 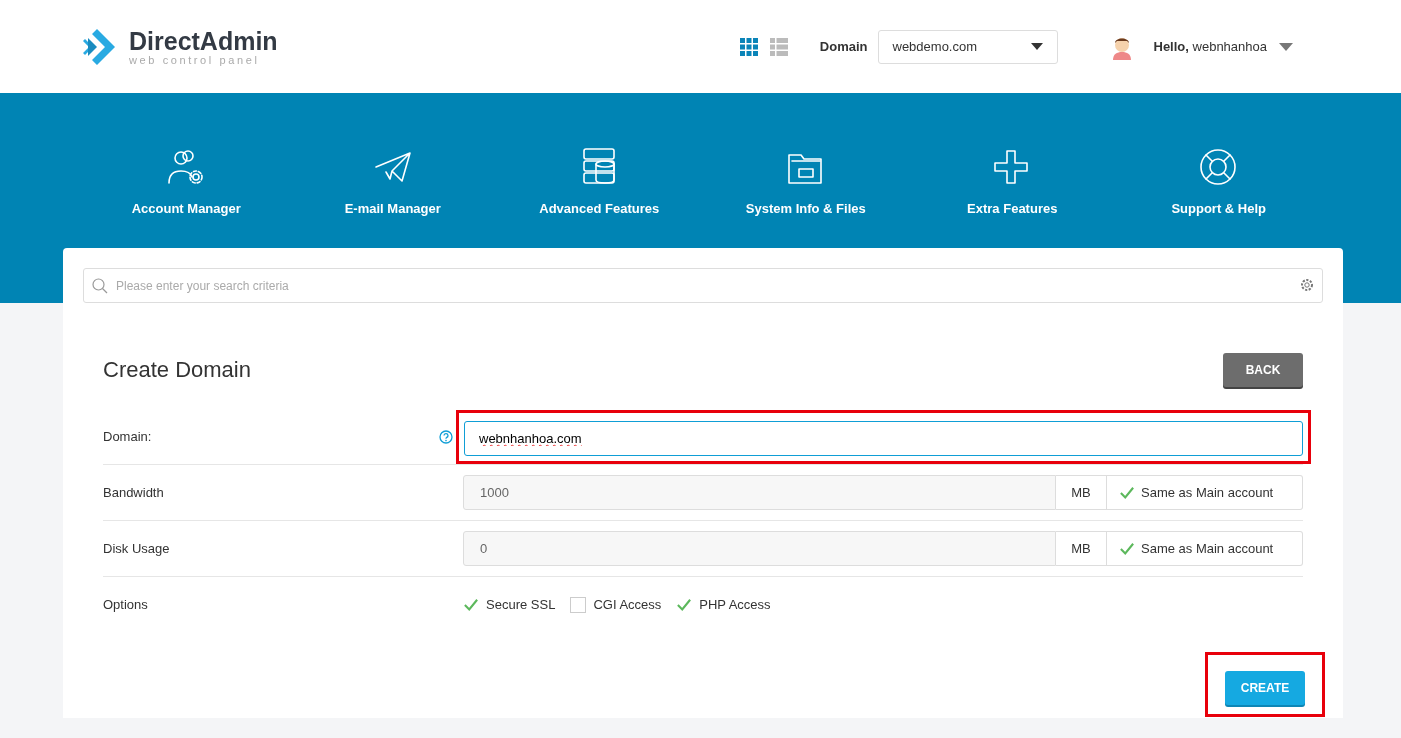 What do you see at coordinates (1263, 370) in the screenshot?
I see `back-button: BACK` at bounding box center [1263, 370].